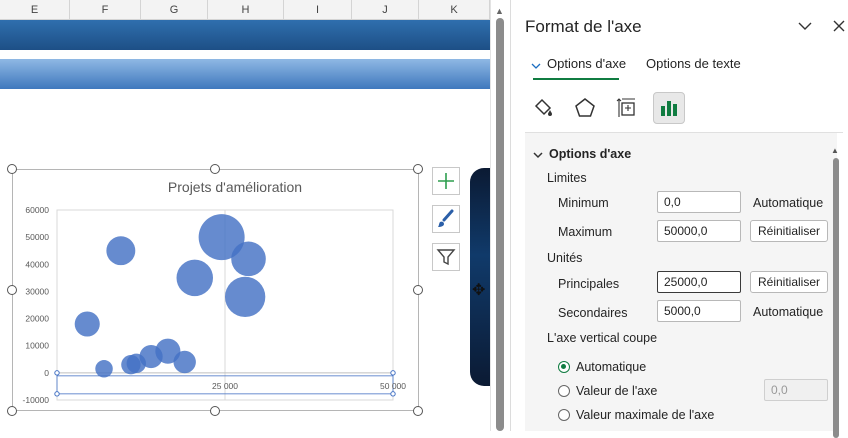 The image size is (848, 438). I want to click on chart-filters-button, so click(446, 257).